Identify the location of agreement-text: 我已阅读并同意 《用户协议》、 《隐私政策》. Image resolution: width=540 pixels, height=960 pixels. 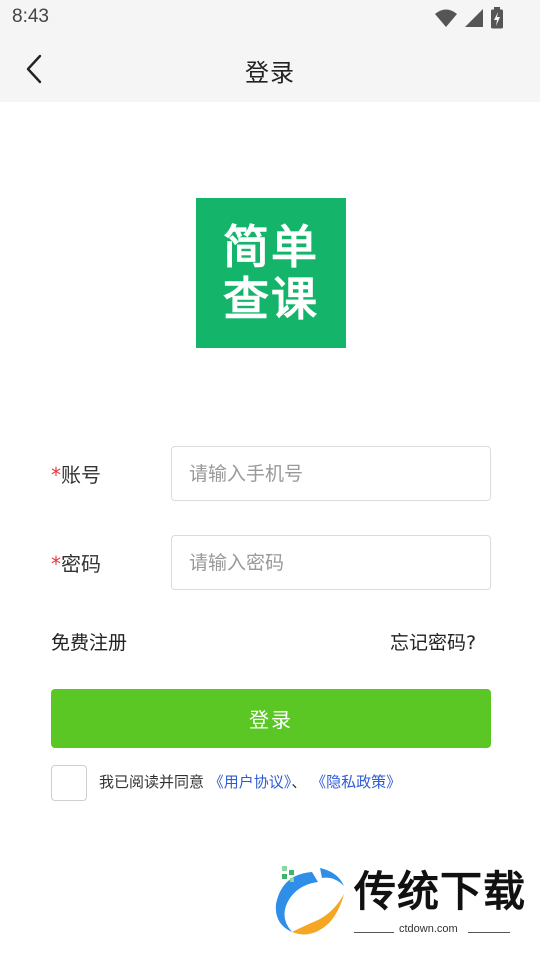
(250, 781).